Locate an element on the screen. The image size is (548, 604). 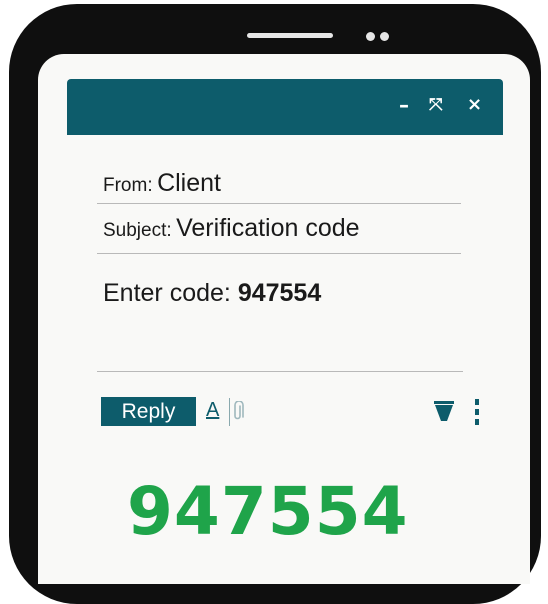
toolbar-separator is located at coordinates (229, 412).